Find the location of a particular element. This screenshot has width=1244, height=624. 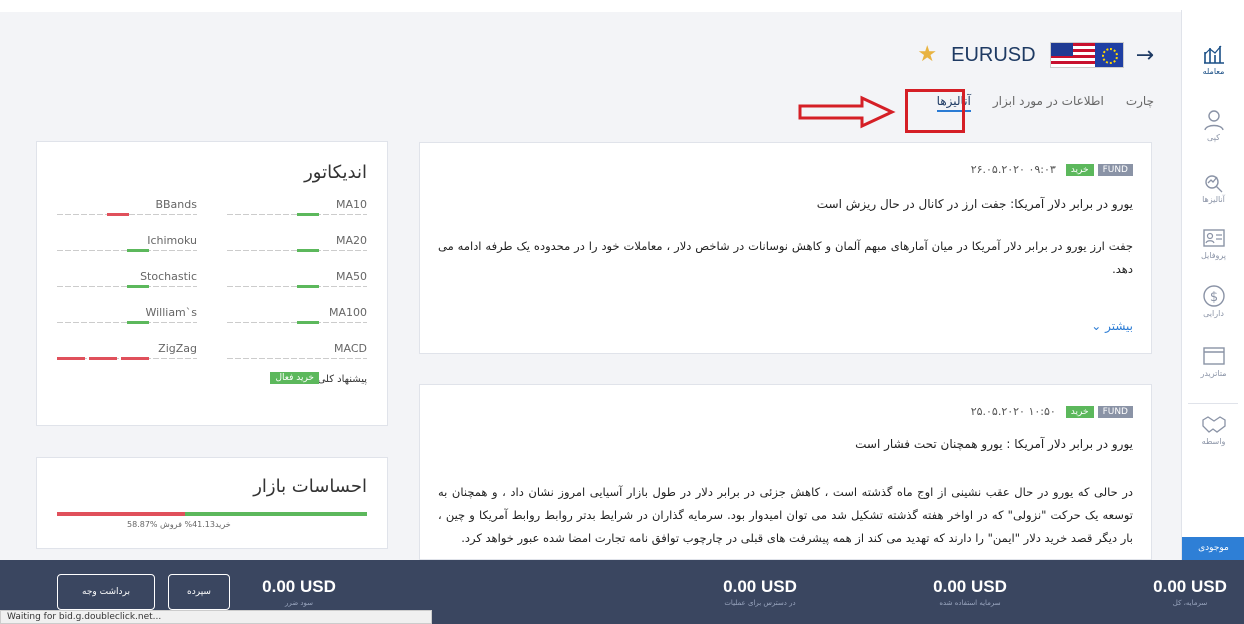

us-flag-icon is located at coordinates (1073, 55).